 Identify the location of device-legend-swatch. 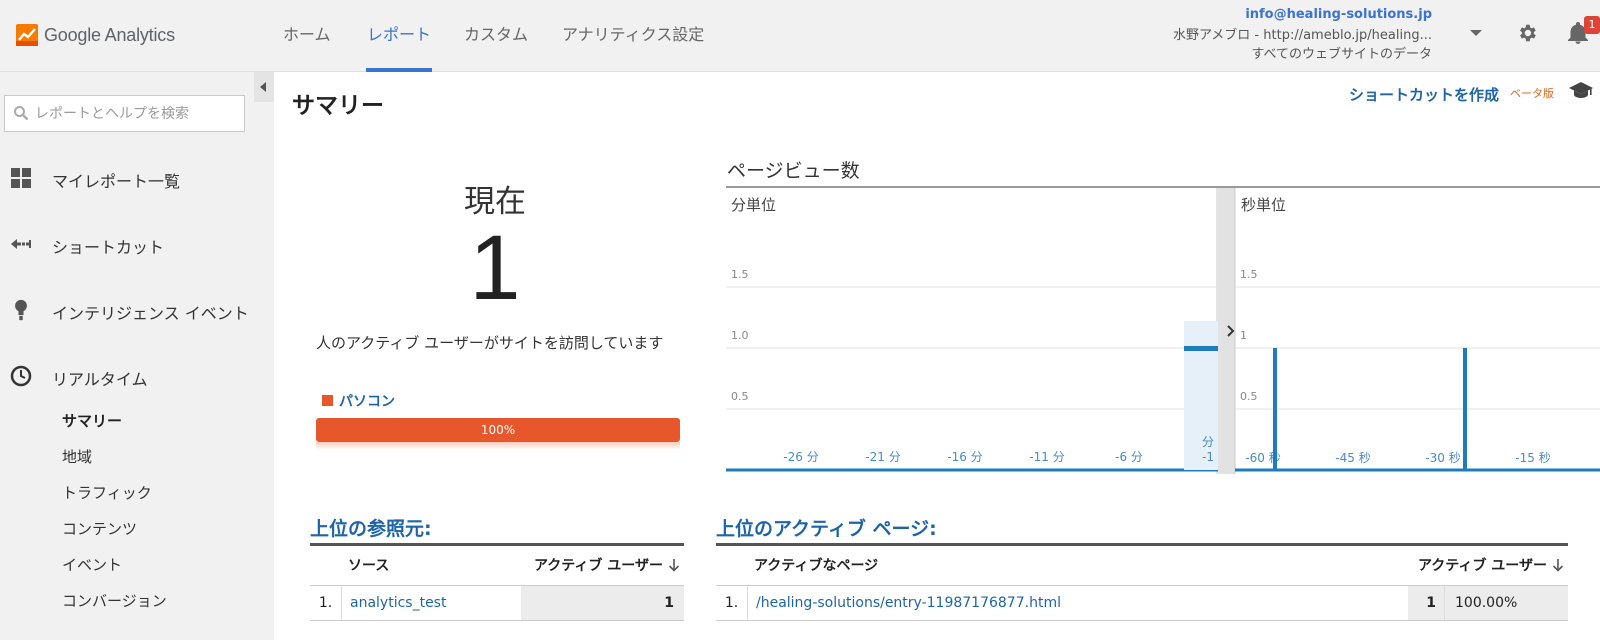
(327, 400).